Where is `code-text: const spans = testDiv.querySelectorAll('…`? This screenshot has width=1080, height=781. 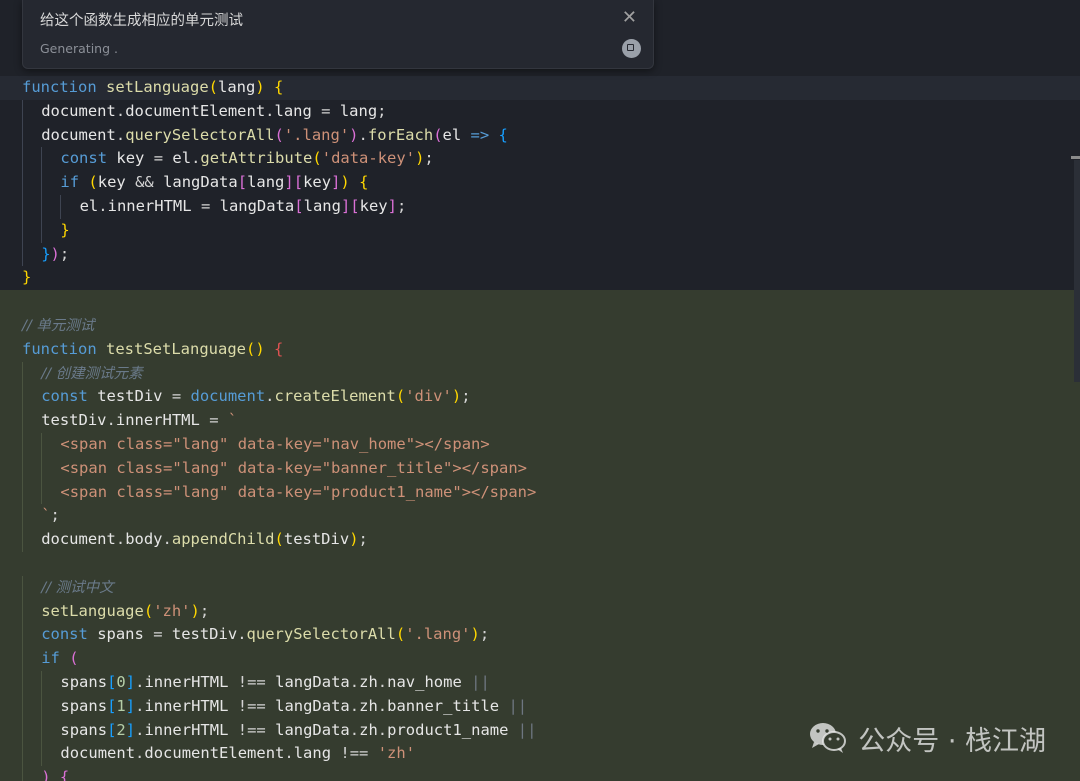
code-text: const spans = testDiv.querySelectorAll('… is located at coordinates (265, 635).